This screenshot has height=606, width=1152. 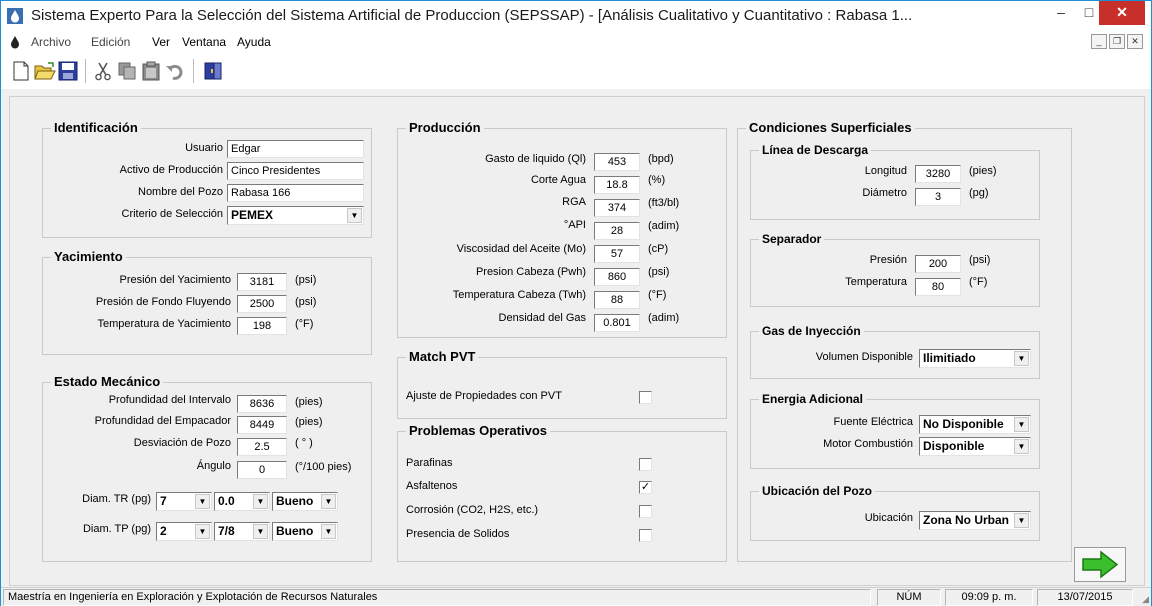 What do you see at coordinates (262, 282) in the screenshot?
I see `presion-yacimiento-field: 3181` at bounding box center [262, 282].